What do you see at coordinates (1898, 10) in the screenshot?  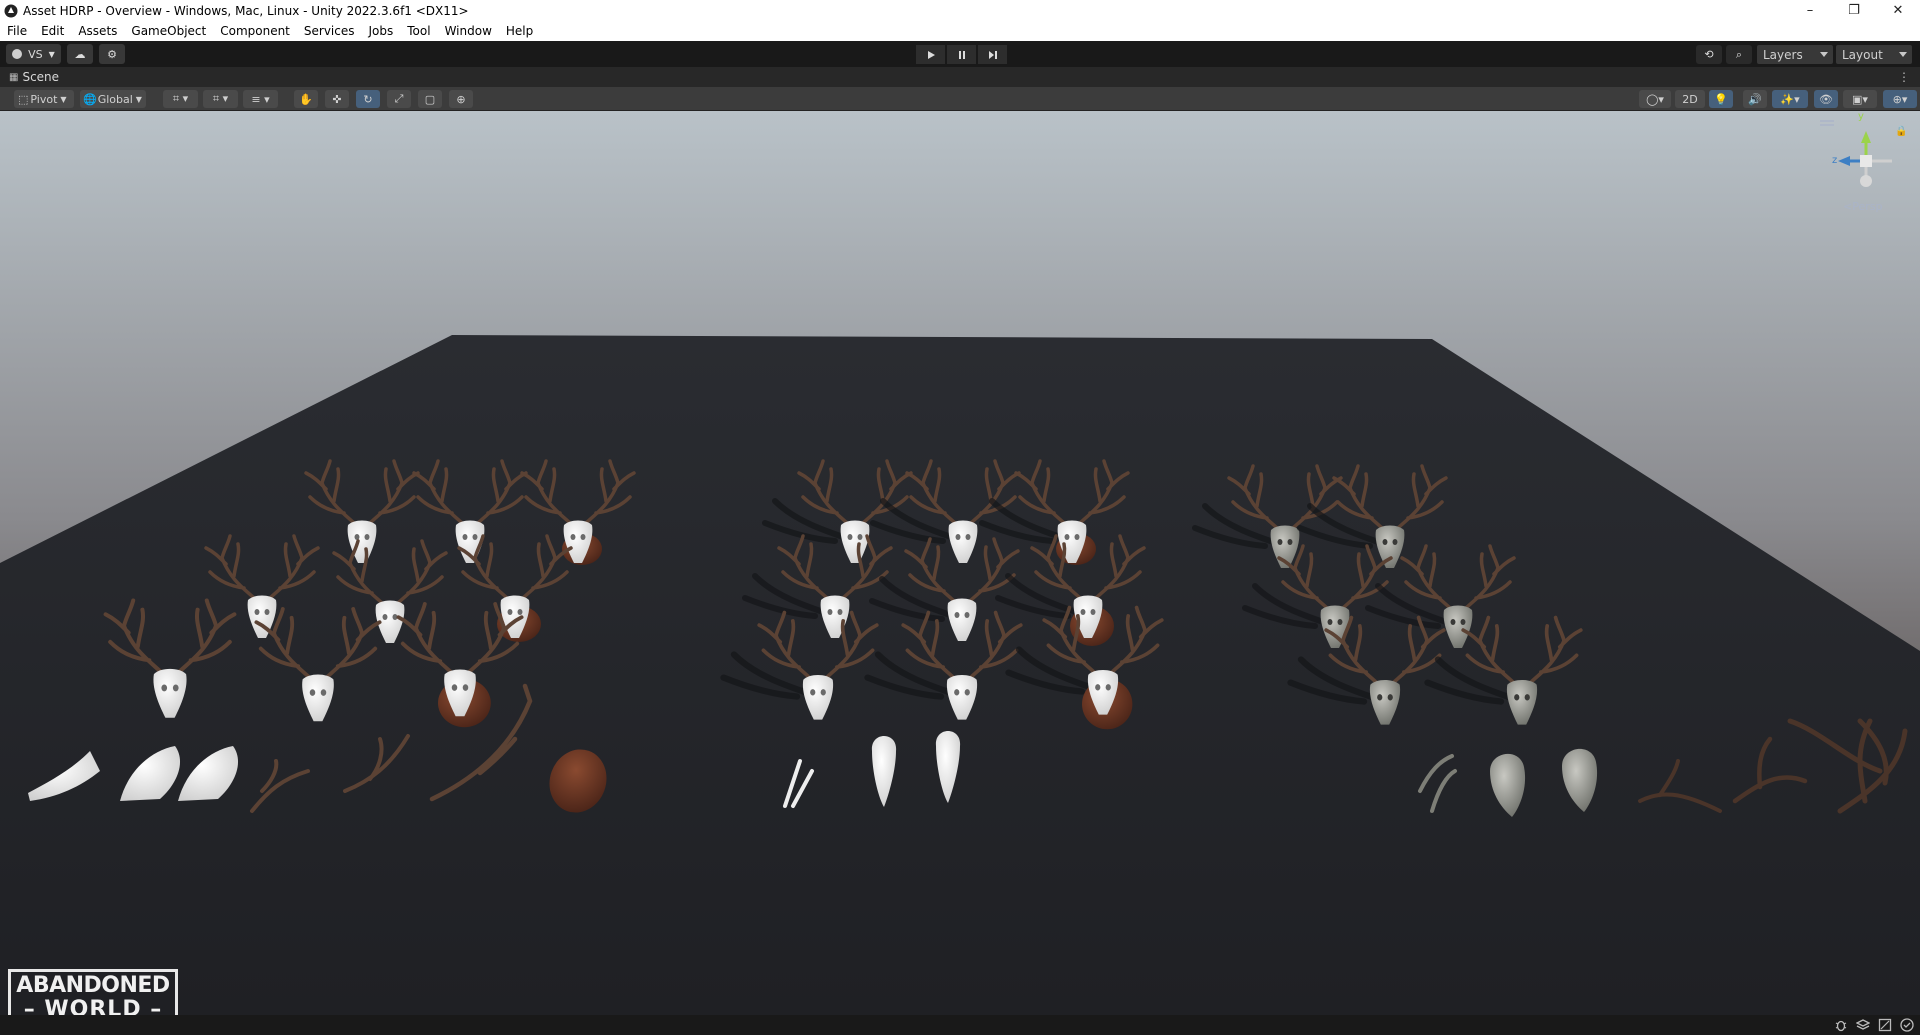 I see `close-icon: ✕` at bounding box center [1898, 10].